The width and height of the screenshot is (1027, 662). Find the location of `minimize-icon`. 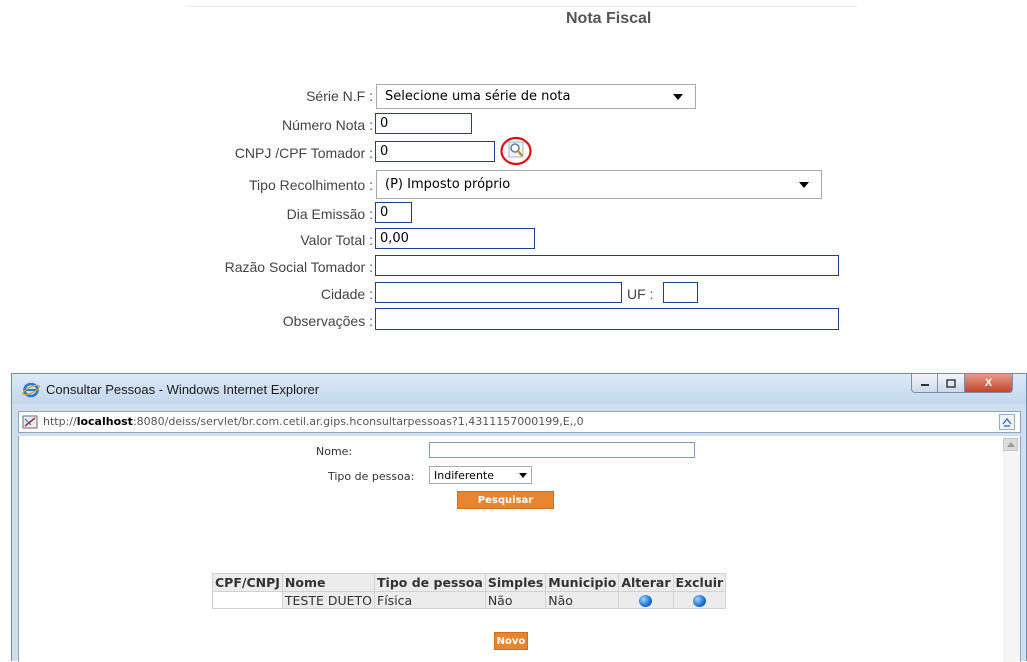

minimize-icon is located at coordinates (924, 385).